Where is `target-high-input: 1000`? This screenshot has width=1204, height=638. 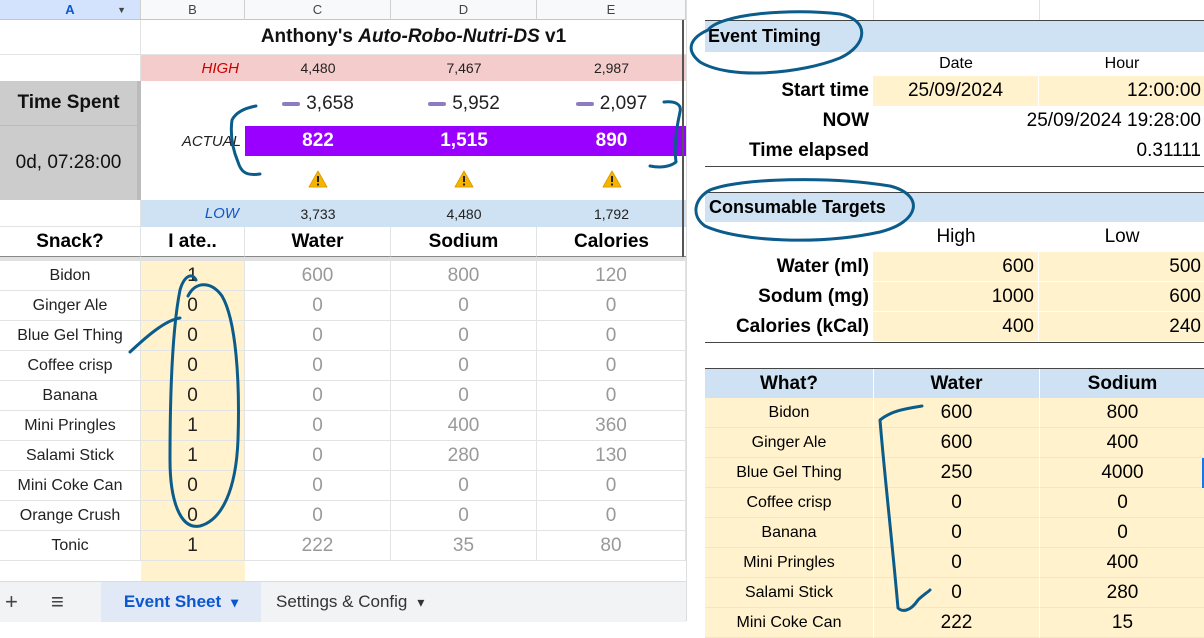
target-high-input: 1000 is located at coordinates (956, 297).